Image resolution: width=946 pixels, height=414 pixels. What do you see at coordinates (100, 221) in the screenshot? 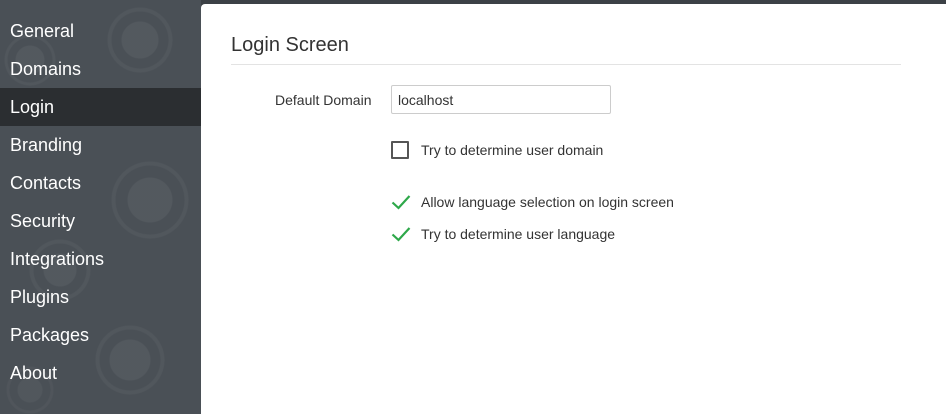
I see `sidebar-item-security: Security` at bounding box center [100, 221].